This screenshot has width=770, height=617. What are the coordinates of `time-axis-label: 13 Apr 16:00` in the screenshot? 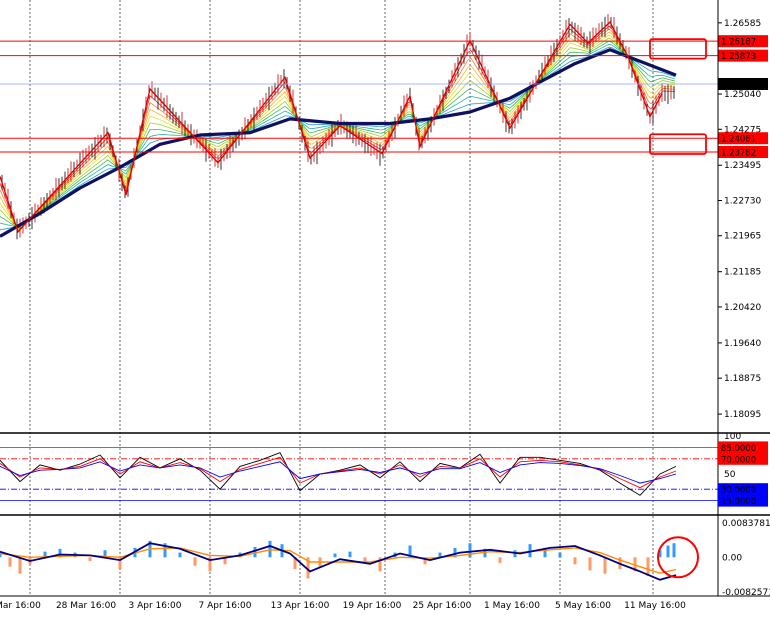 It's located at (300, 606).